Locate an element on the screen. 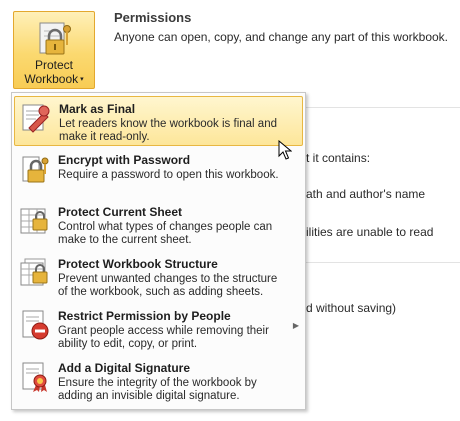 The width and height of the screenshot is (460, 421). menu-item-title: Mark as Final is located at coordinates (97, 109).